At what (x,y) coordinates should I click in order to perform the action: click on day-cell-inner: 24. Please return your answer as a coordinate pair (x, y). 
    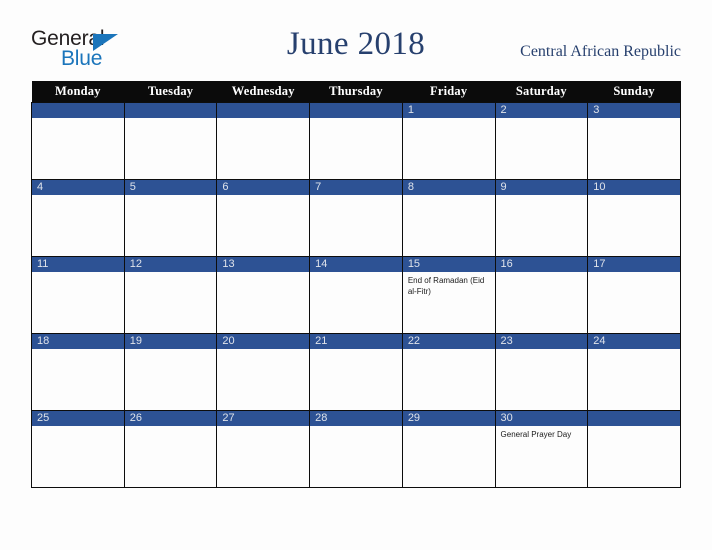
    Looking at the image, I should click on (634, 372).